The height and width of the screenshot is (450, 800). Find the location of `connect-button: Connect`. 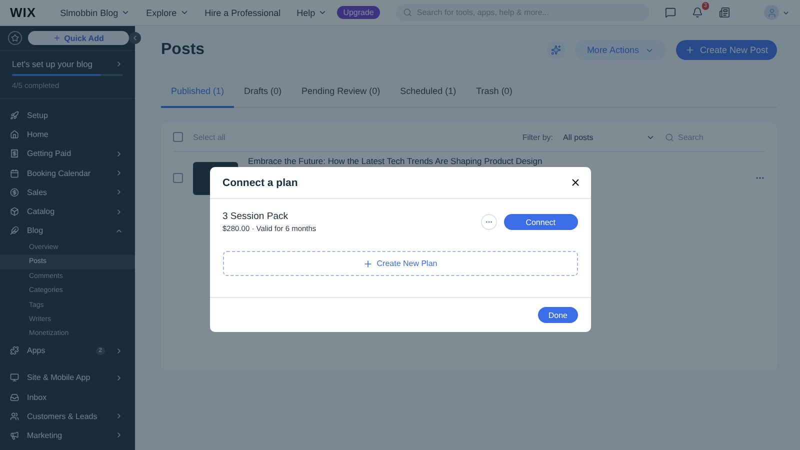

connect-button: Connect is located at coordinates (541, 222).